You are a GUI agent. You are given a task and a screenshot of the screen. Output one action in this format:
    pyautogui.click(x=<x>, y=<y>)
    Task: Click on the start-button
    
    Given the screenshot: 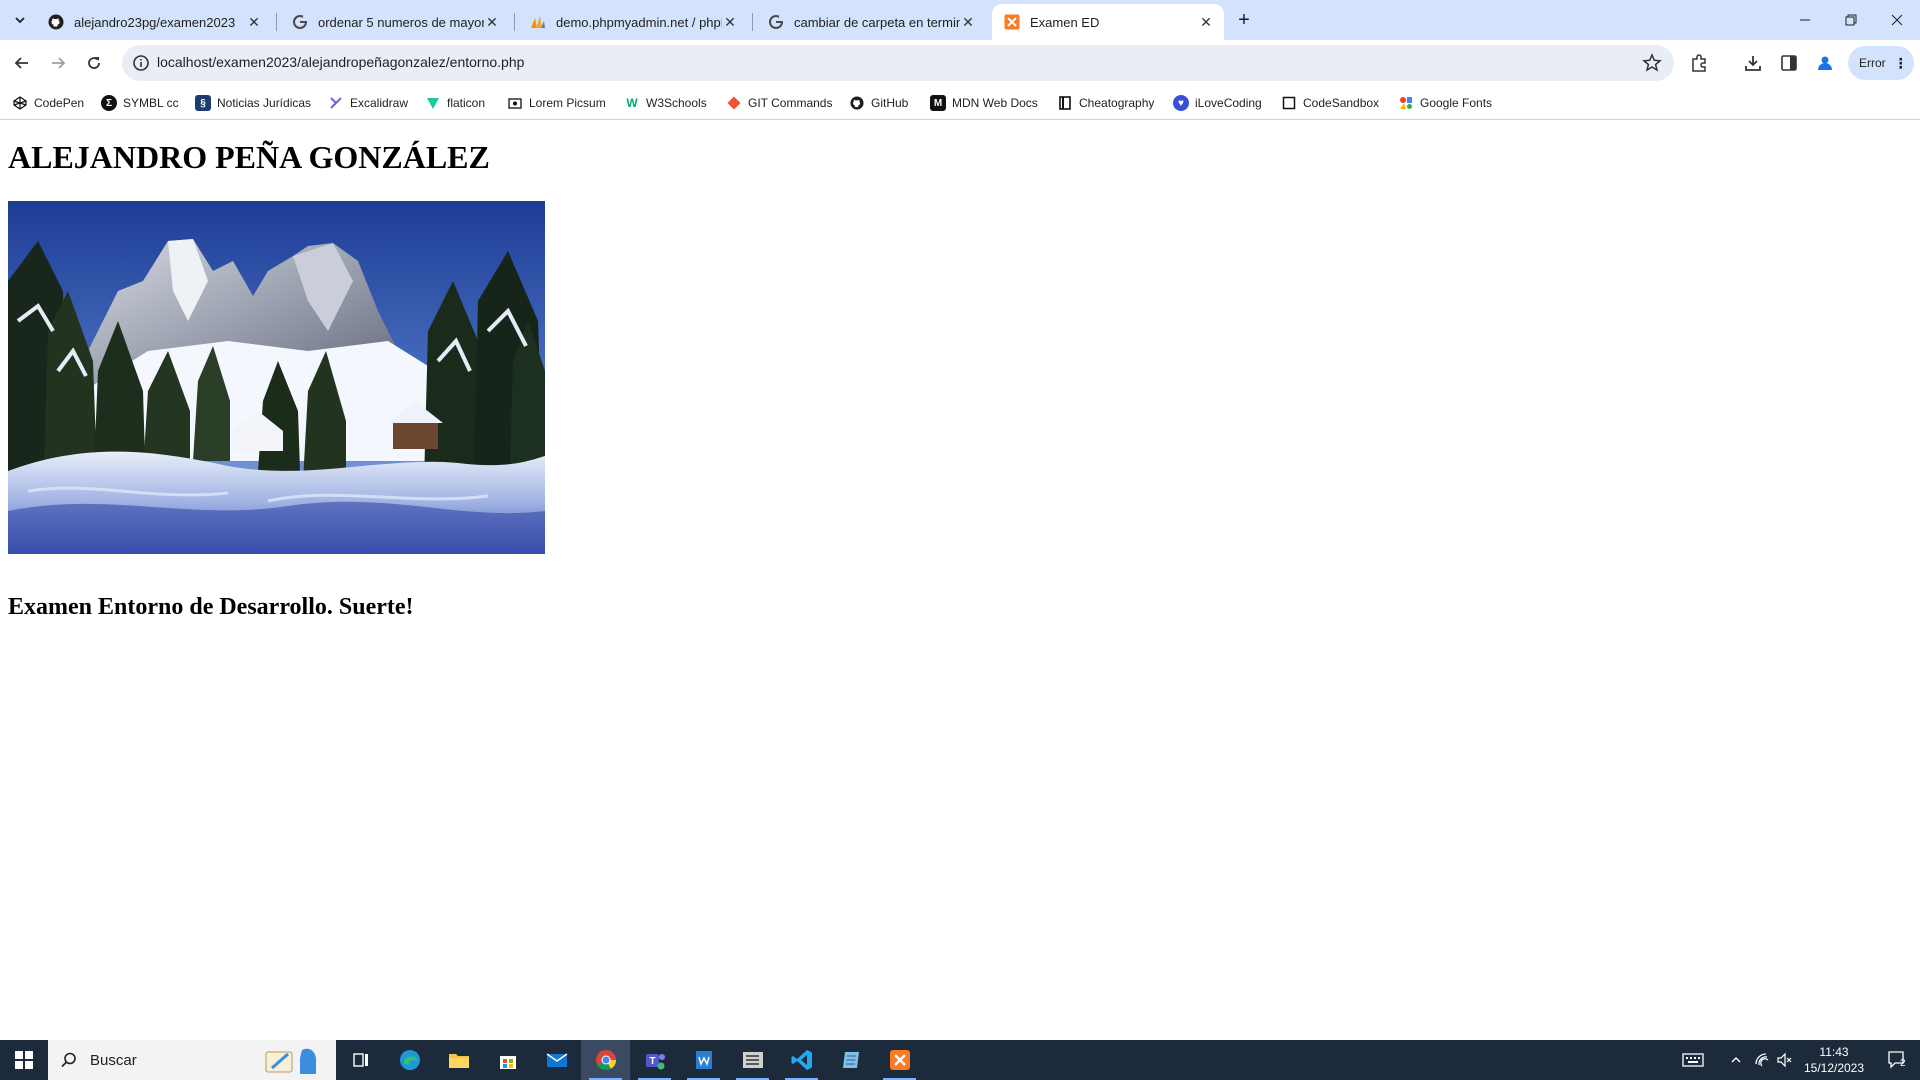 What is the action you would take?
    pyautogui.click(x=24, y=1060)
    